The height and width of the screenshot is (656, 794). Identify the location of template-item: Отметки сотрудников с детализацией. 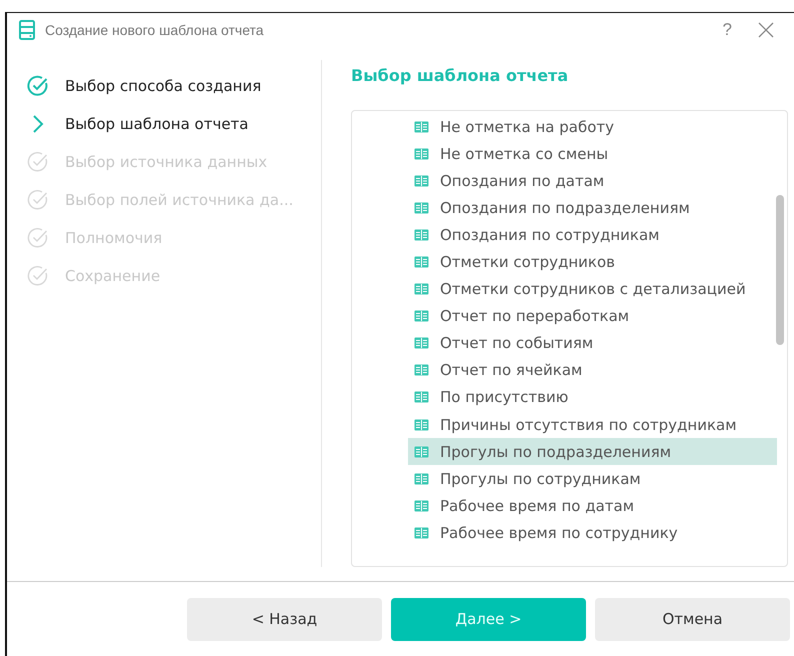
(592, 289).